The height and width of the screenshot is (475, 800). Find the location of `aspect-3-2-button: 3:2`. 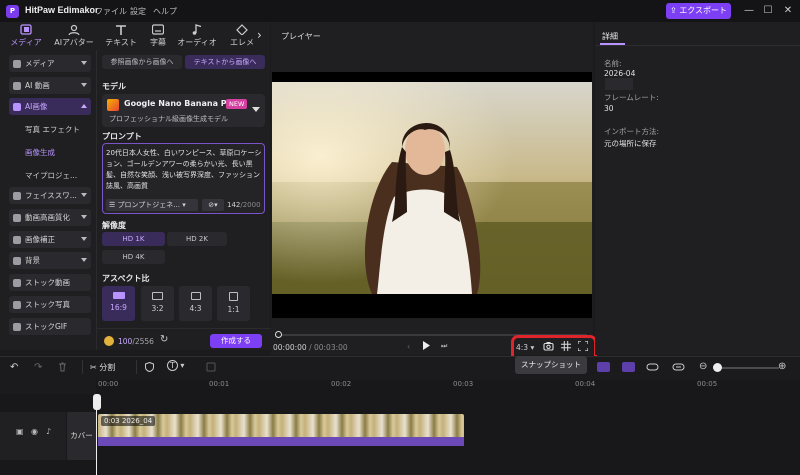

aspect-3-2-button: 3:2 is located at coordinates (157, 303).